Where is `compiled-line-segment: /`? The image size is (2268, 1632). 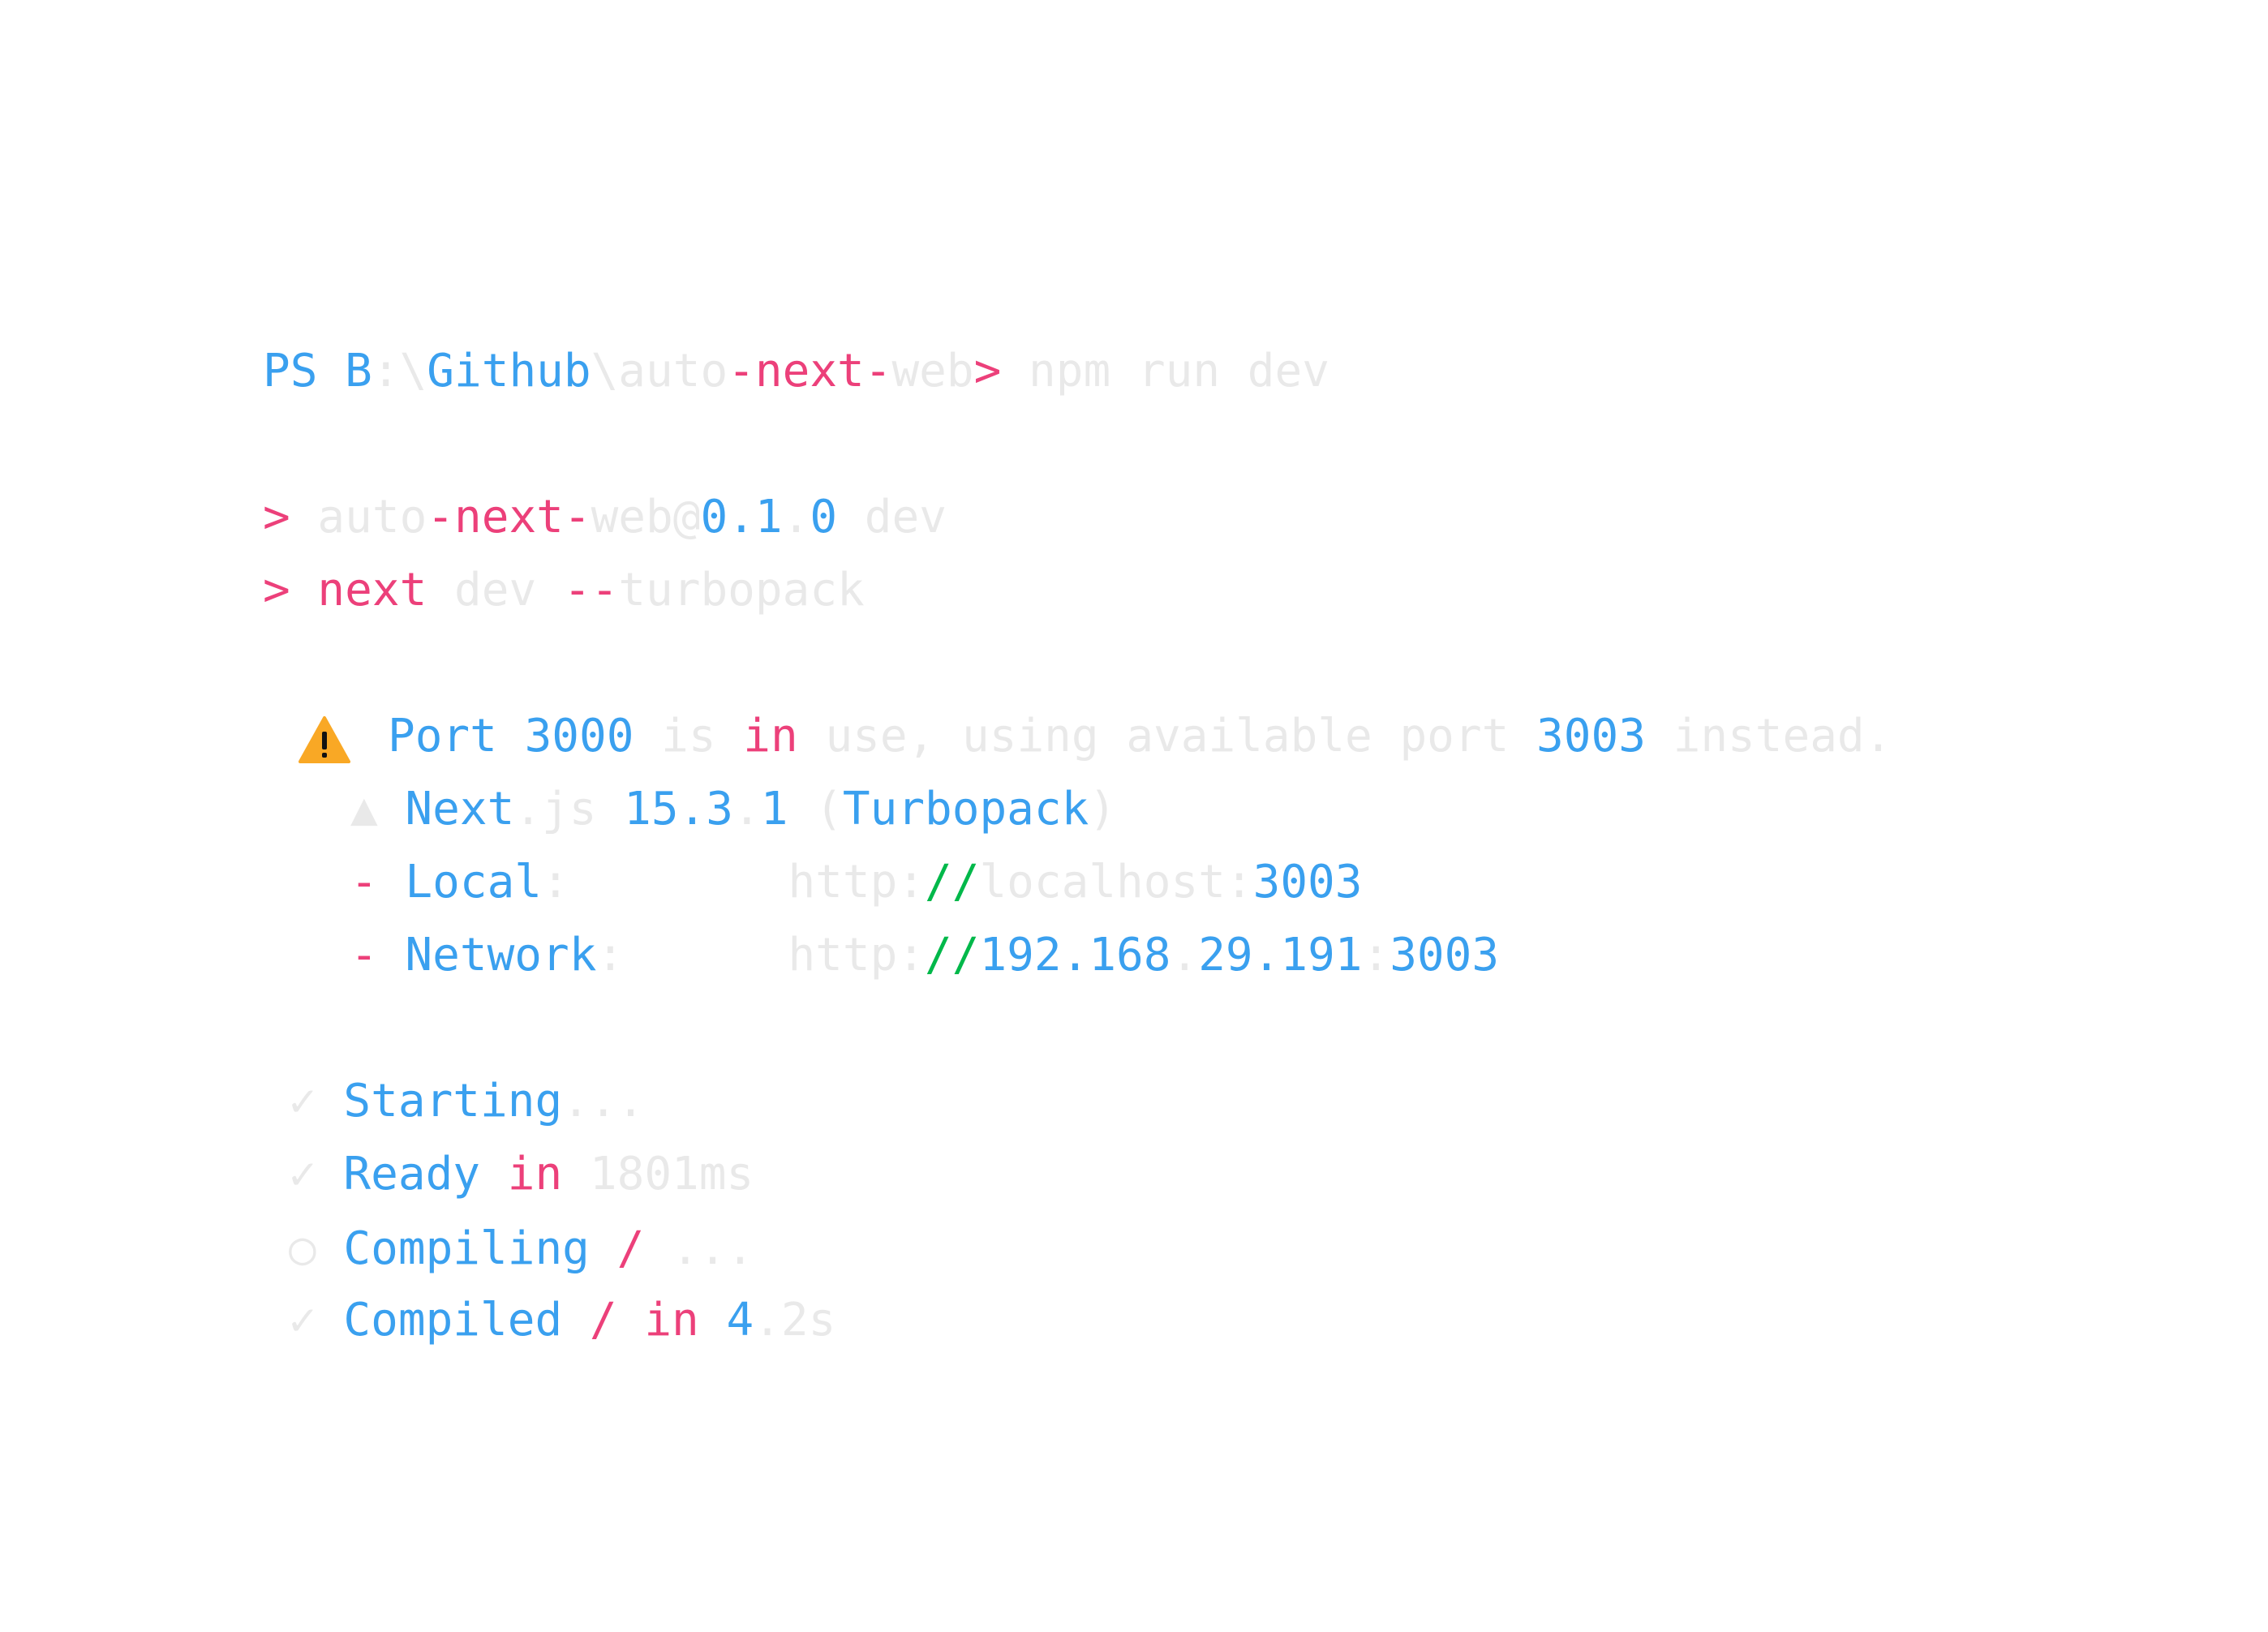
compiled-line-segment: / is located at coordinates (603, 1320).